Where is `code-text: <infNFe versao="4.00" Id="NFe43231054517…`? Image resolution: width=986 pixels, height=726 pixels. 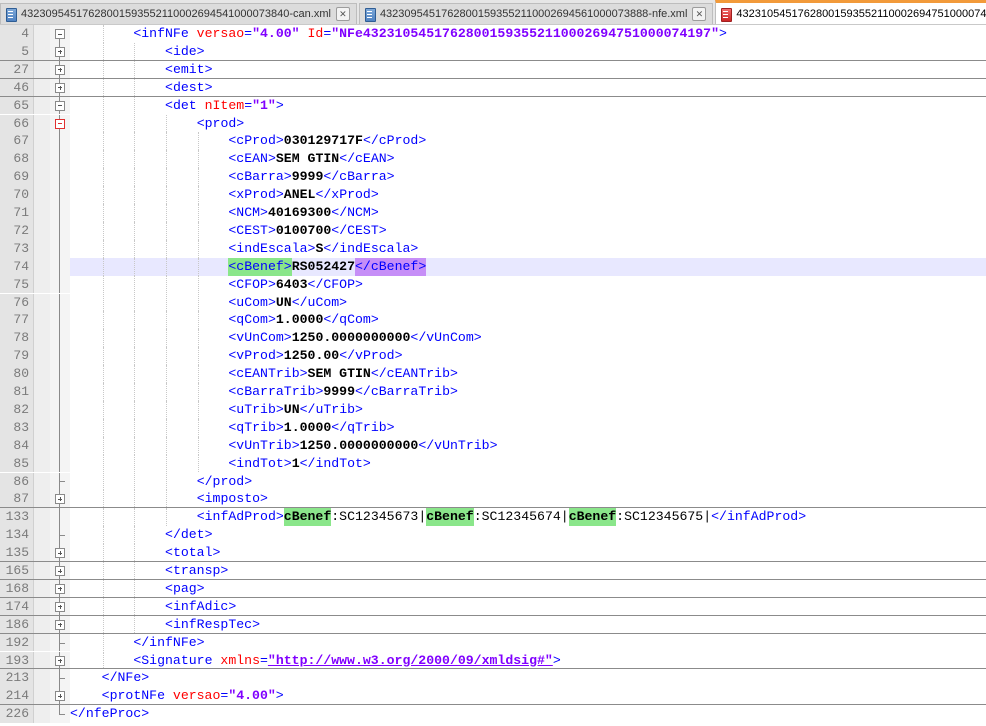
code-text: <infNFe versao="4.00" Id="NFe43231054517… is located at coordinates (528, 34).